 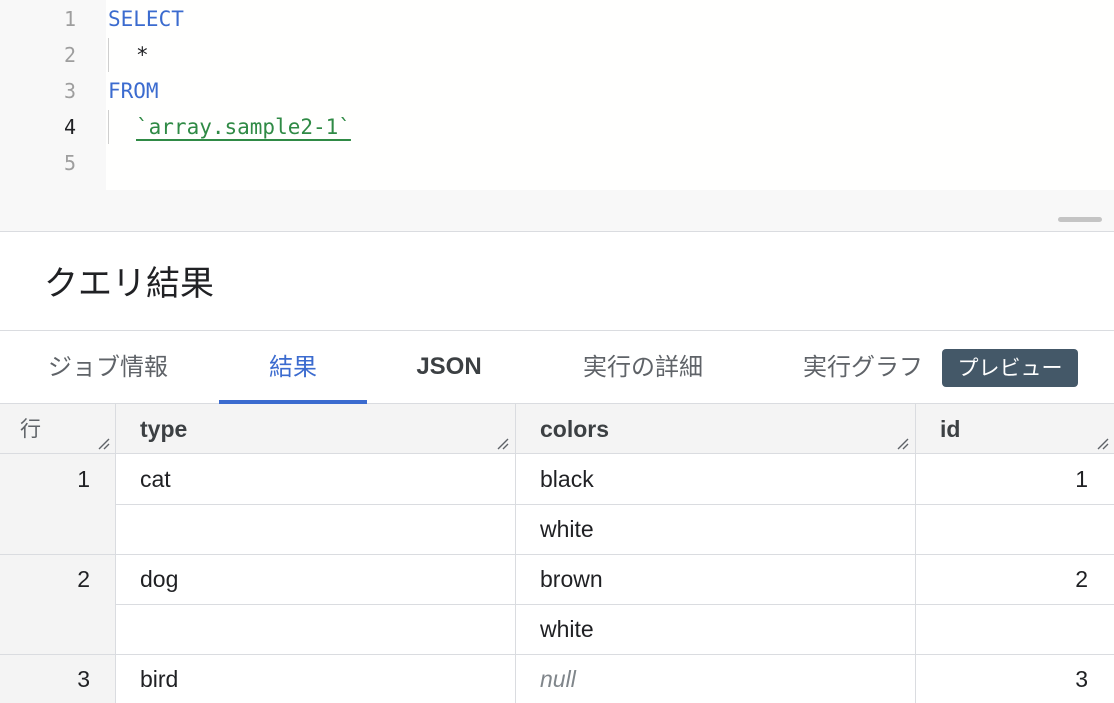 What do you see at coordinates (146, 19) in the screenshot?
I see `code-line-1: SELECT` at bounding box center [146, 19].